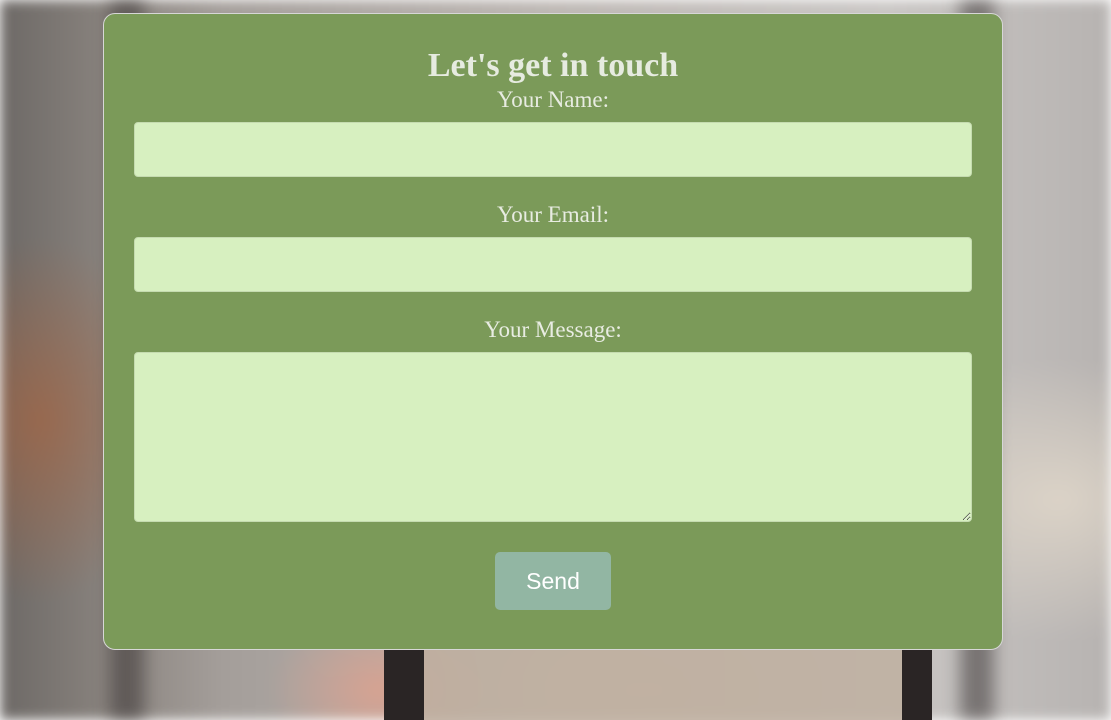  What do you see at coordinates (553, 65) in the screenshot?
I see `form-title: Let's get in touch` at bounding box center [553, 65].